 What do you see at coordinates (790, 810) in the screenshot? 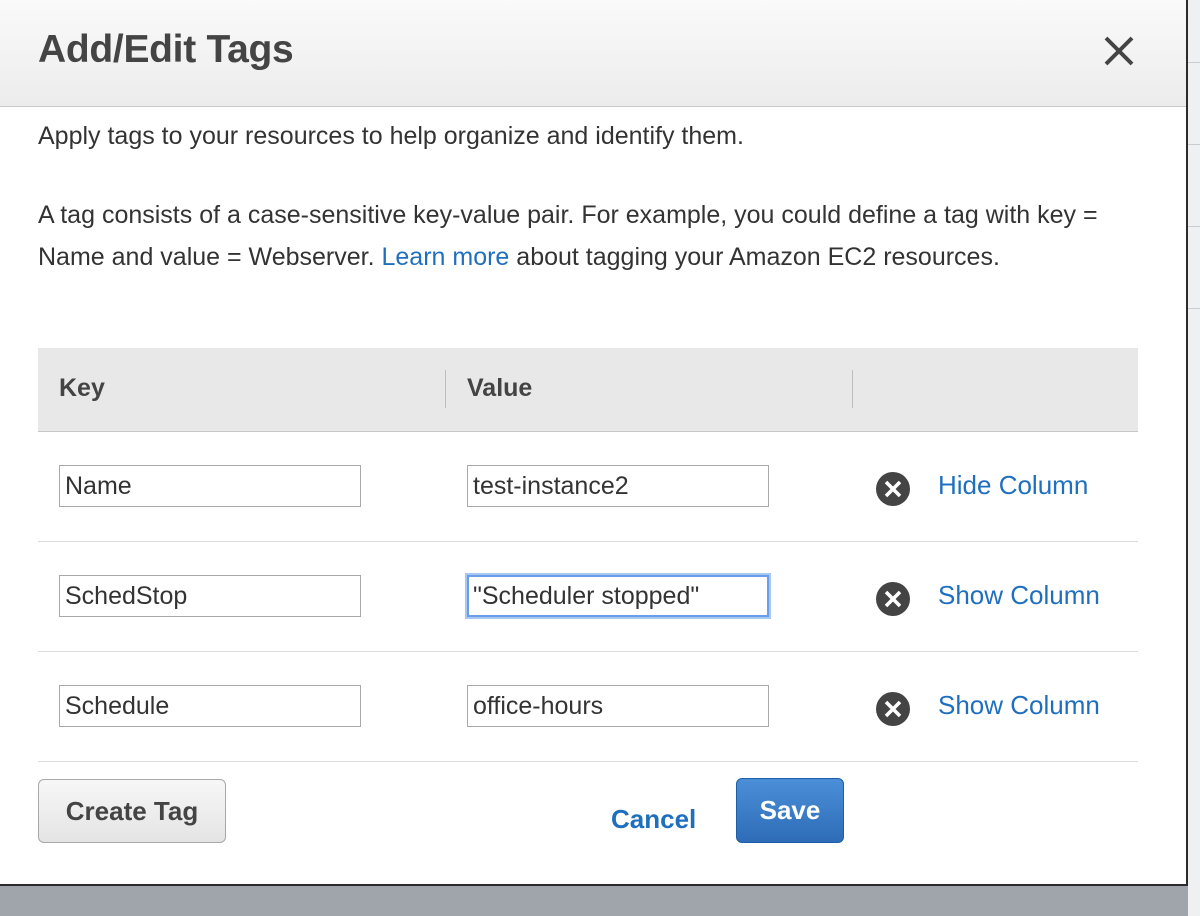
I see `save-button: Save` at bounding box center [790, 810].